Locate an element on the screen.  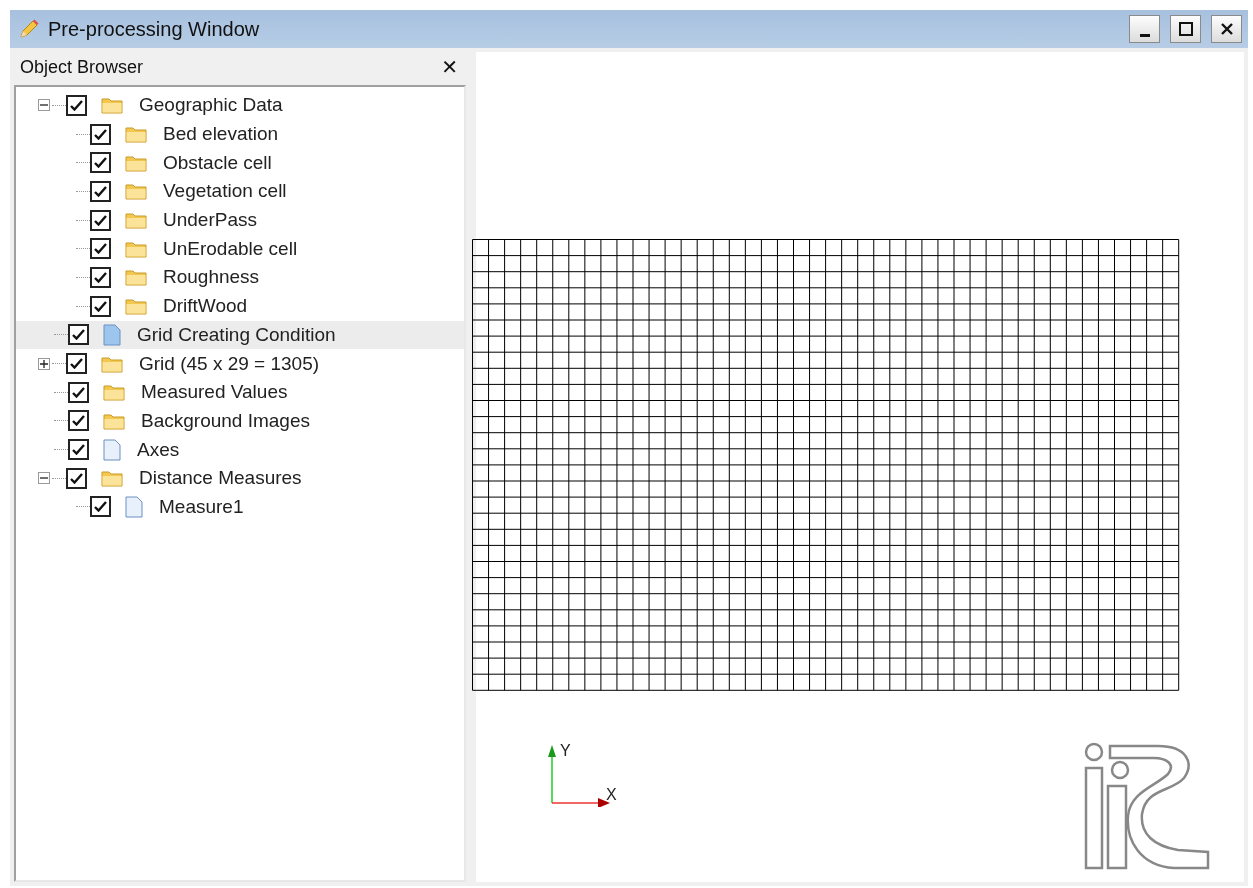
tree-item: Distance Measures is located at coordinates (240, 478).